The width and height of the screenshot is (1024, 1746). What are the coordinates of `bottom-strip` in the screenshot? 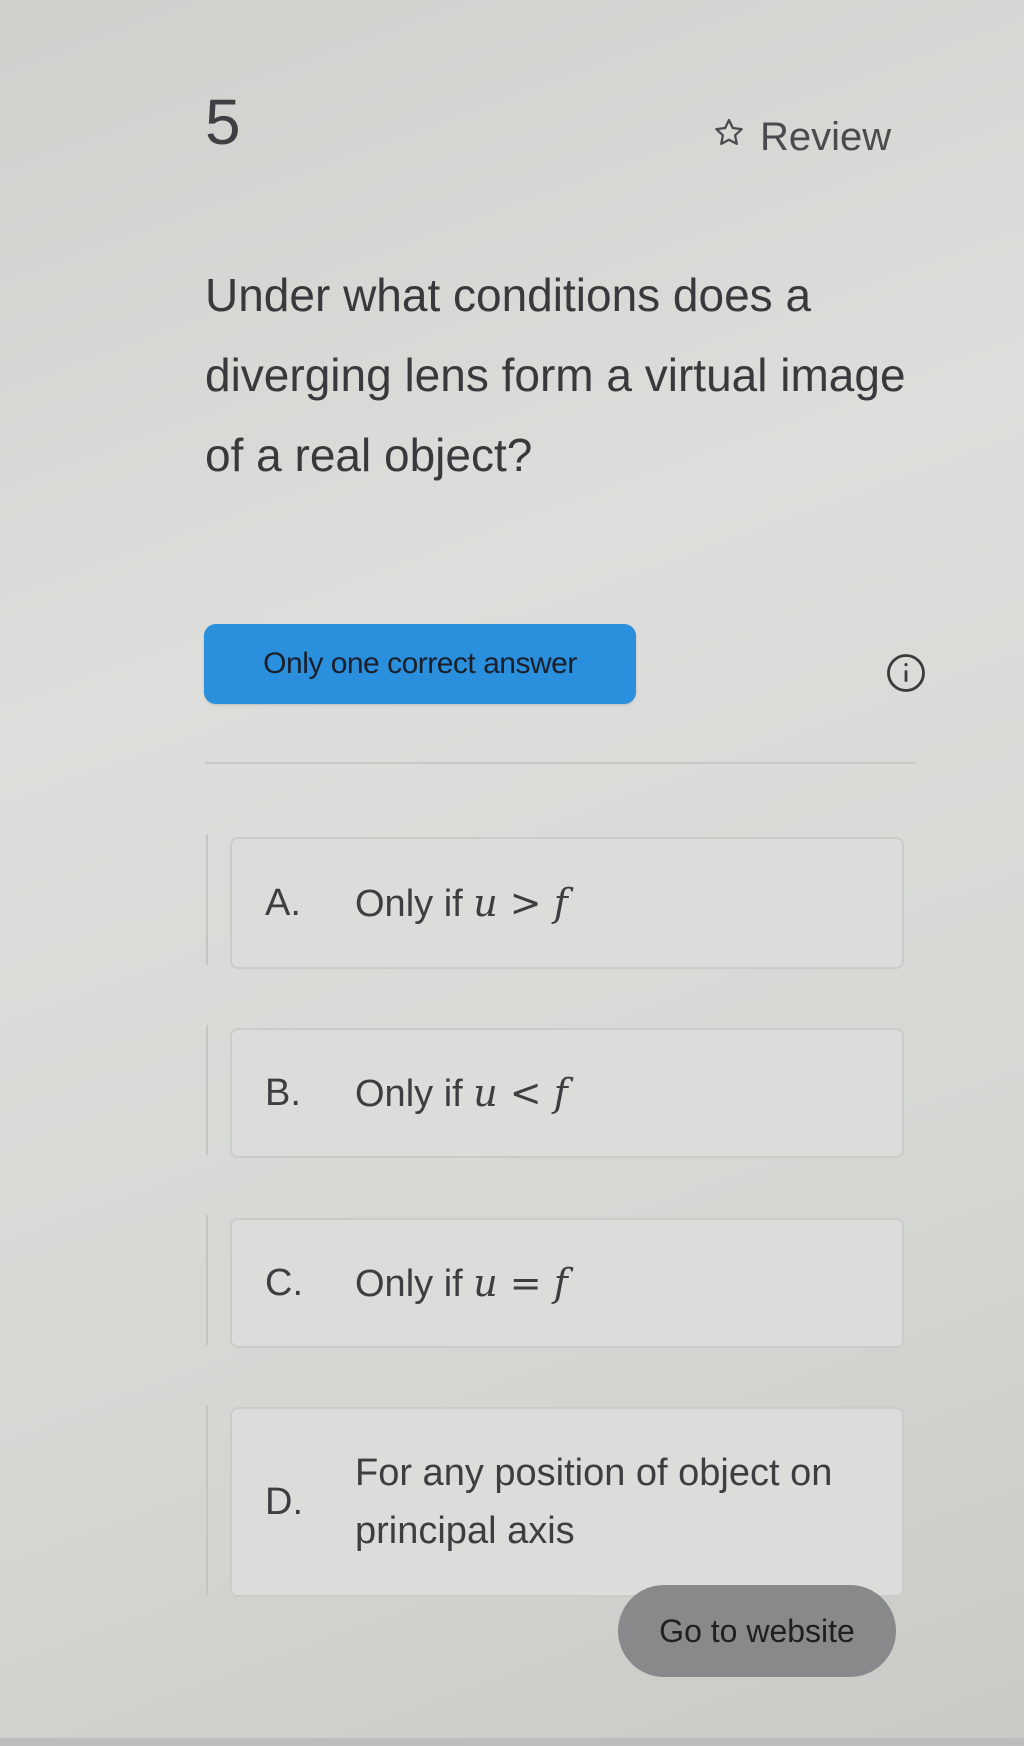 It's located at (512, 1742).